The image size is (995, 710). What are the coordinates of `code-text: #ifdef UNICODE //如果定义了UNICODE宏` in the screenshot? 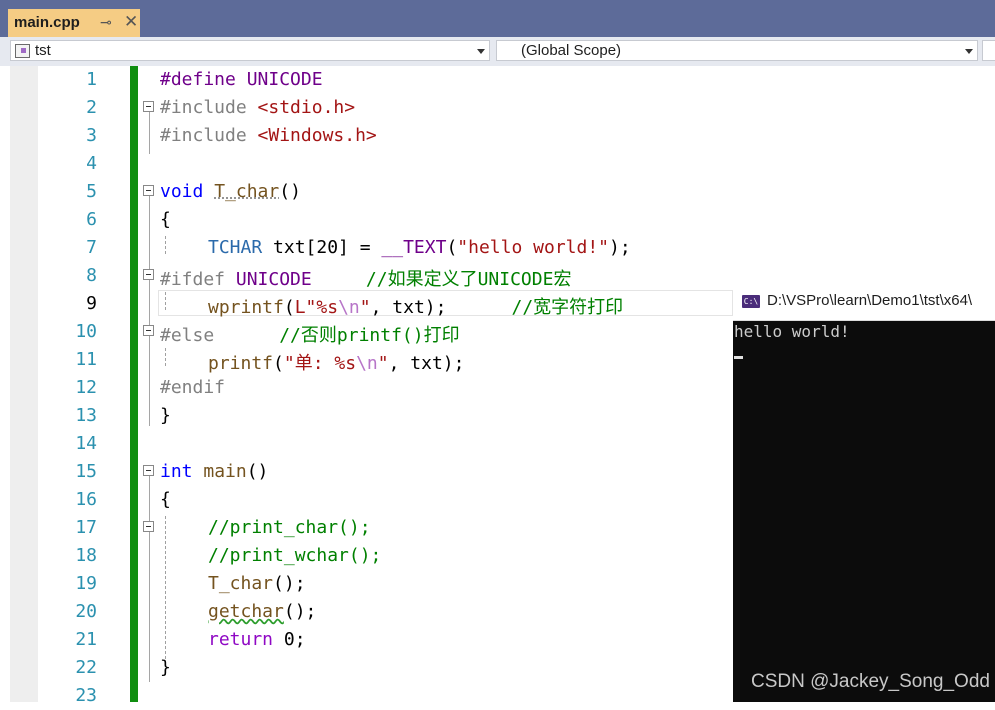 It's located at (365, 278).